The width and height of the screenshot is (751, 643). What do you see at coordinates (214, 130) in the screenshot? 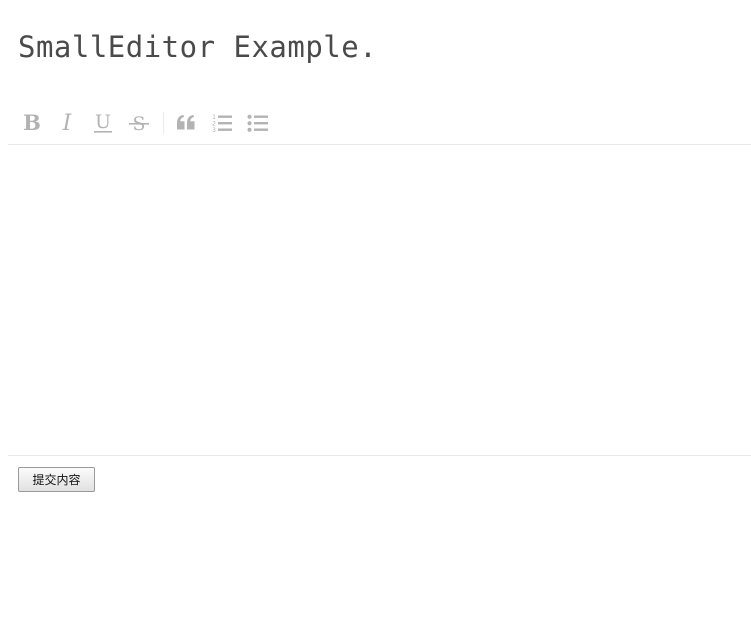
I see `svg-text: 3` at bounding box center [214, 130].